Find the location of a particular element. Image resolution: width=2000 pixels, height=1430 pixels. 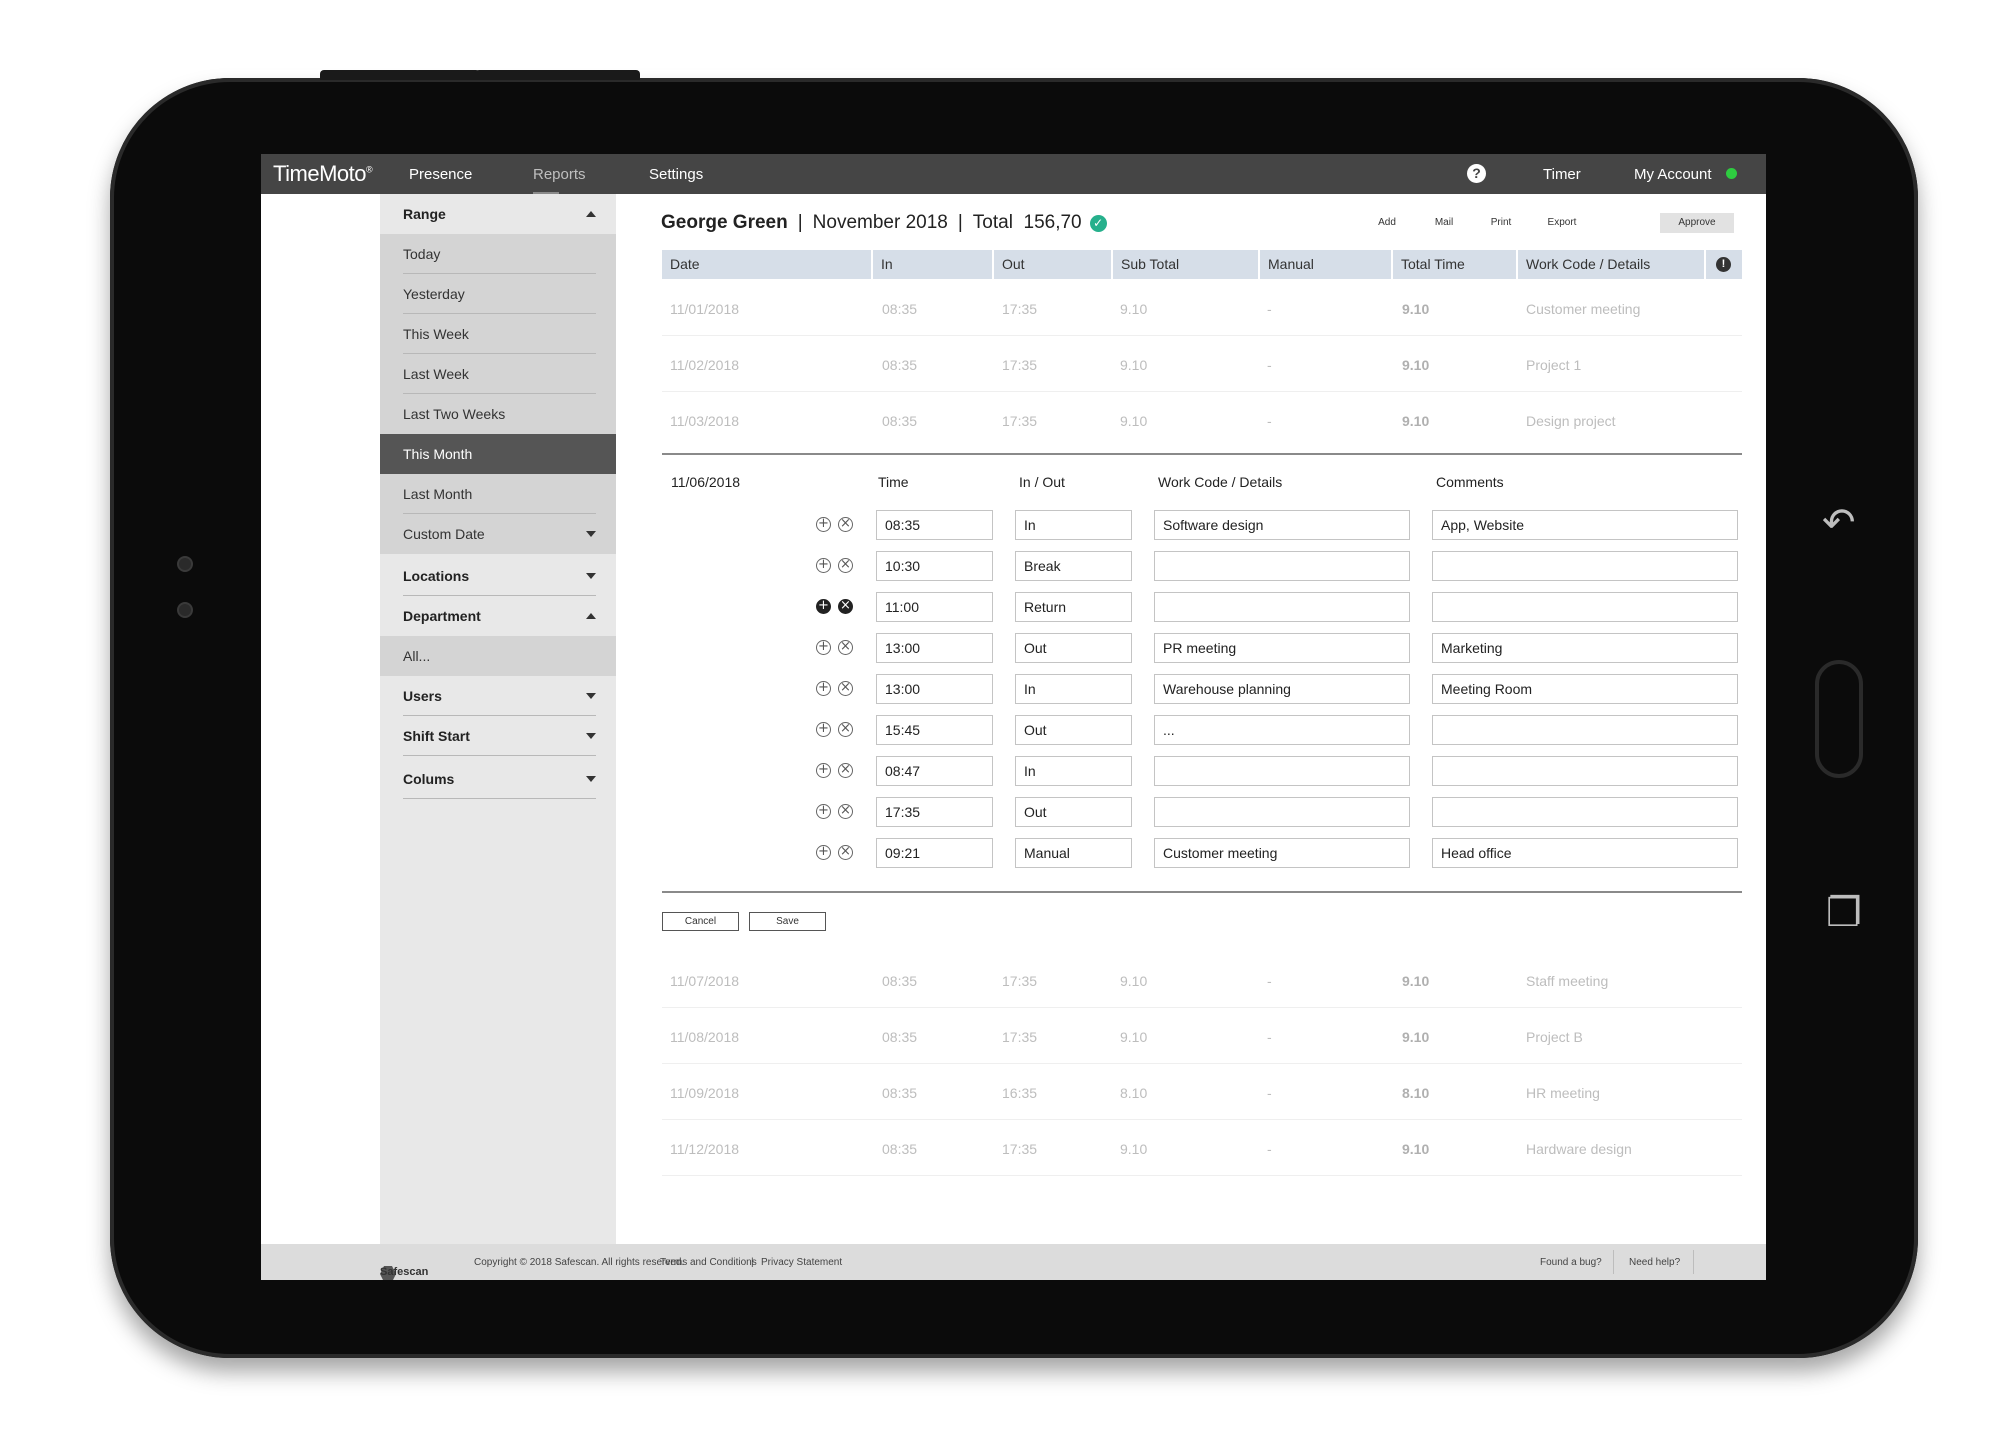

work-code-field: PR meeting is located at coordinates (1282, 648).